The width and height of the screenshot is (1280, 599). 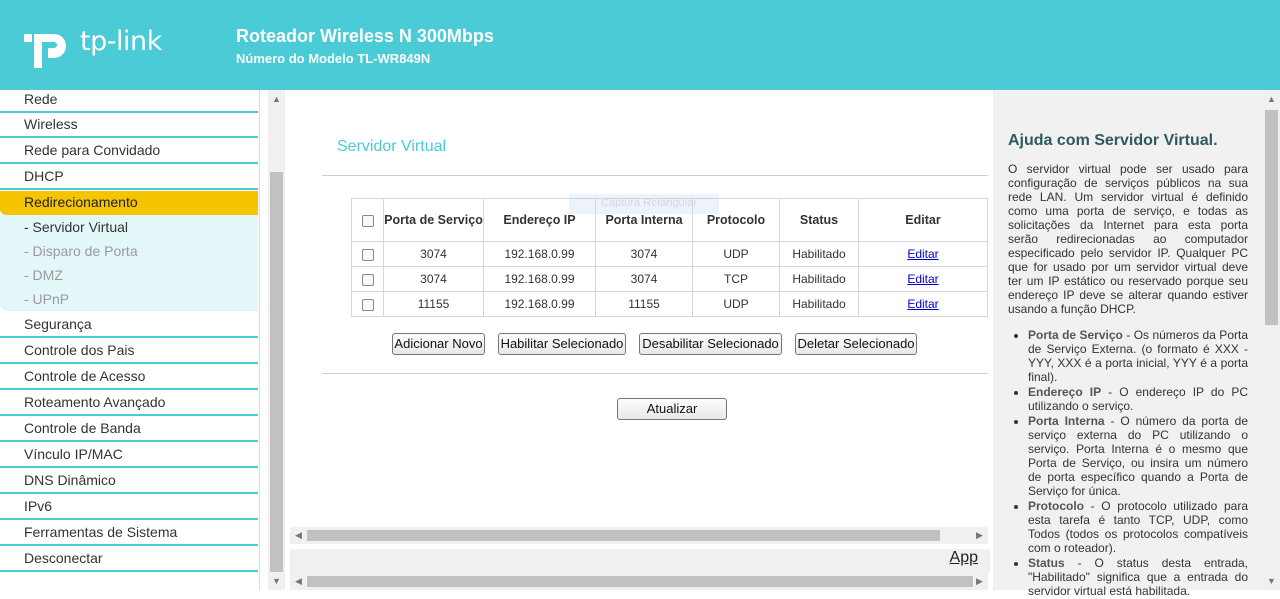 What do you see at coordinates (655, 175) in the screenshot?
I see `divider-top` at bounding box center [655, 175].